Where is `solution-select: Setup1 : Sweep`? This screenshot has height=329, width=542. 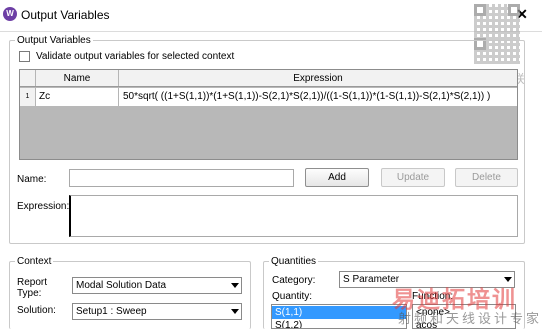
solution-select: Setup1 : Sweep is located at coordinates (157, 311).